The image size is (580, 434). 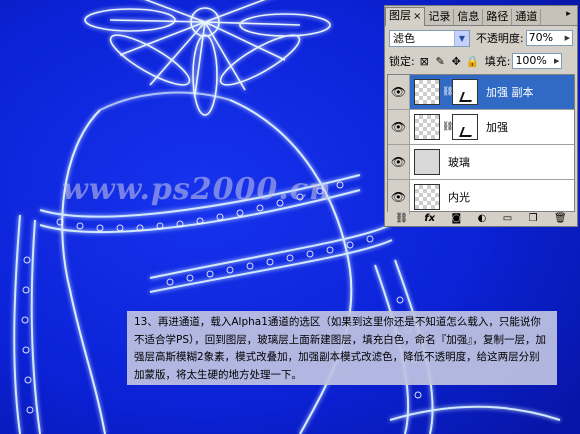 I want to click on tab-info: 信息, so click(x=469, y=17).